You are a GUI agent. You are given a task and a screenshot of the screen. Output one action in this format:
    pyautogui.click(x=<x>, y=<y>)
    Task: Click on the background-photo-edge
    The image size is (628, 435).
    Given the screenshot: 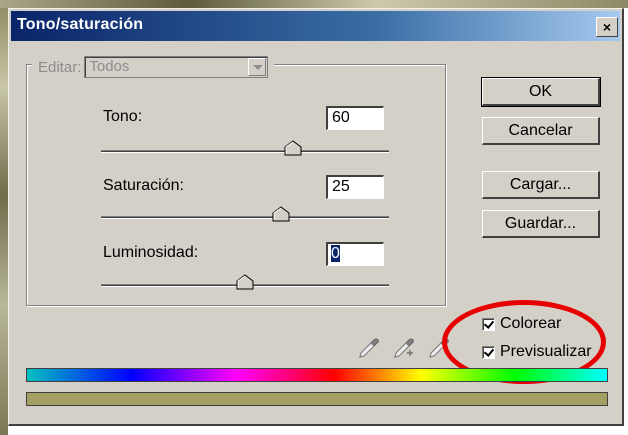 What is the action you would take?
    pyautogui.click(x=4, y=217)
    